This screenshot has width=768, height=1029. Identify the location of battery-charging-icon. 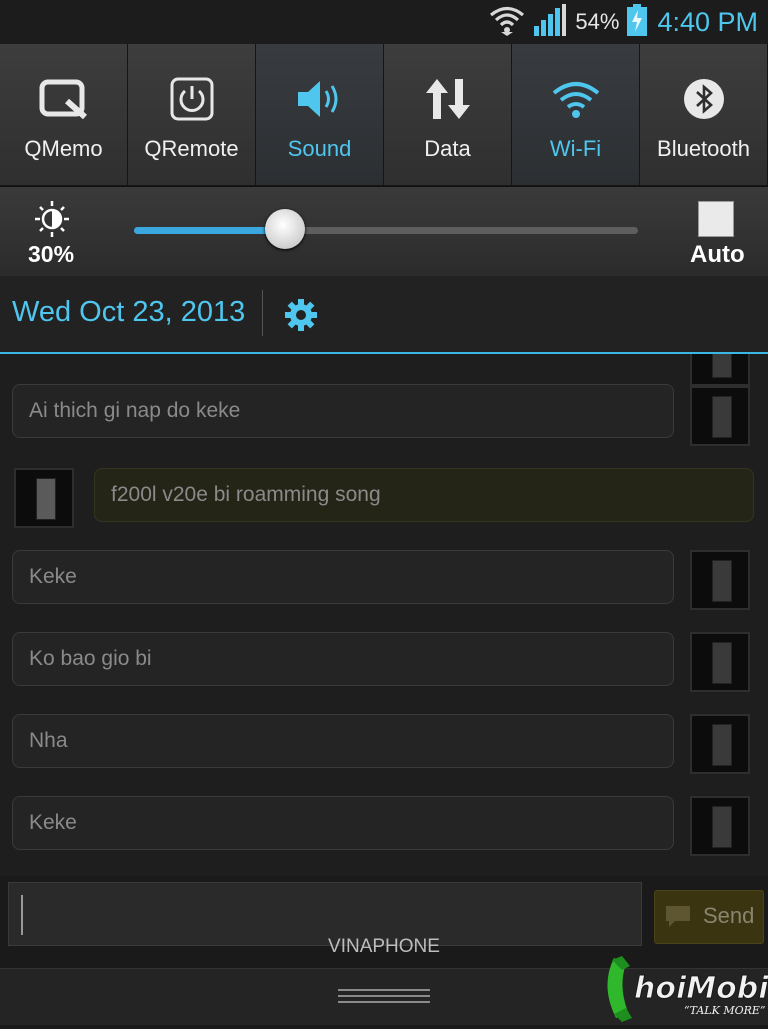
(637, 22).